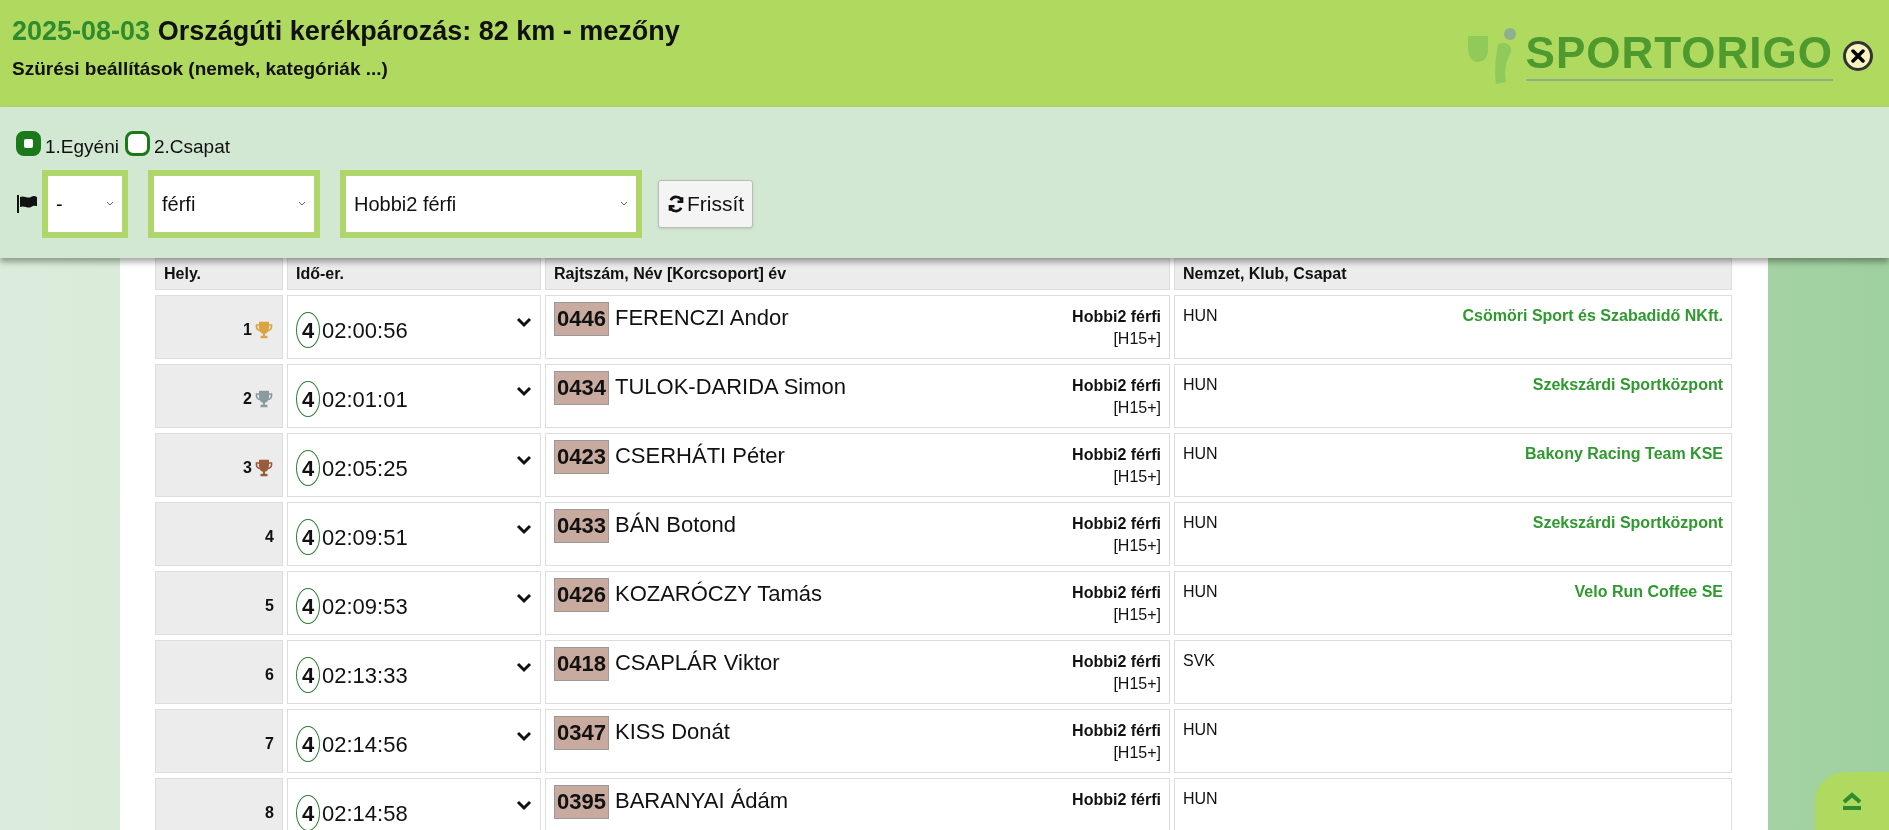 The image size is (1889, 830). Describe the element at coordinates (706, 203) in the screenshot. I see `refresh-button: Frissít` at that location.